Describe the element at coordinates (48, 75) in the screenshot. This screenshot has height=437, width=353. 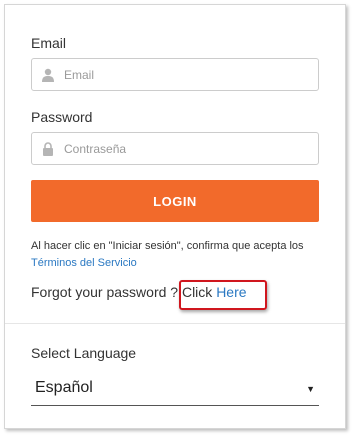
I see `user-icon` at that location.